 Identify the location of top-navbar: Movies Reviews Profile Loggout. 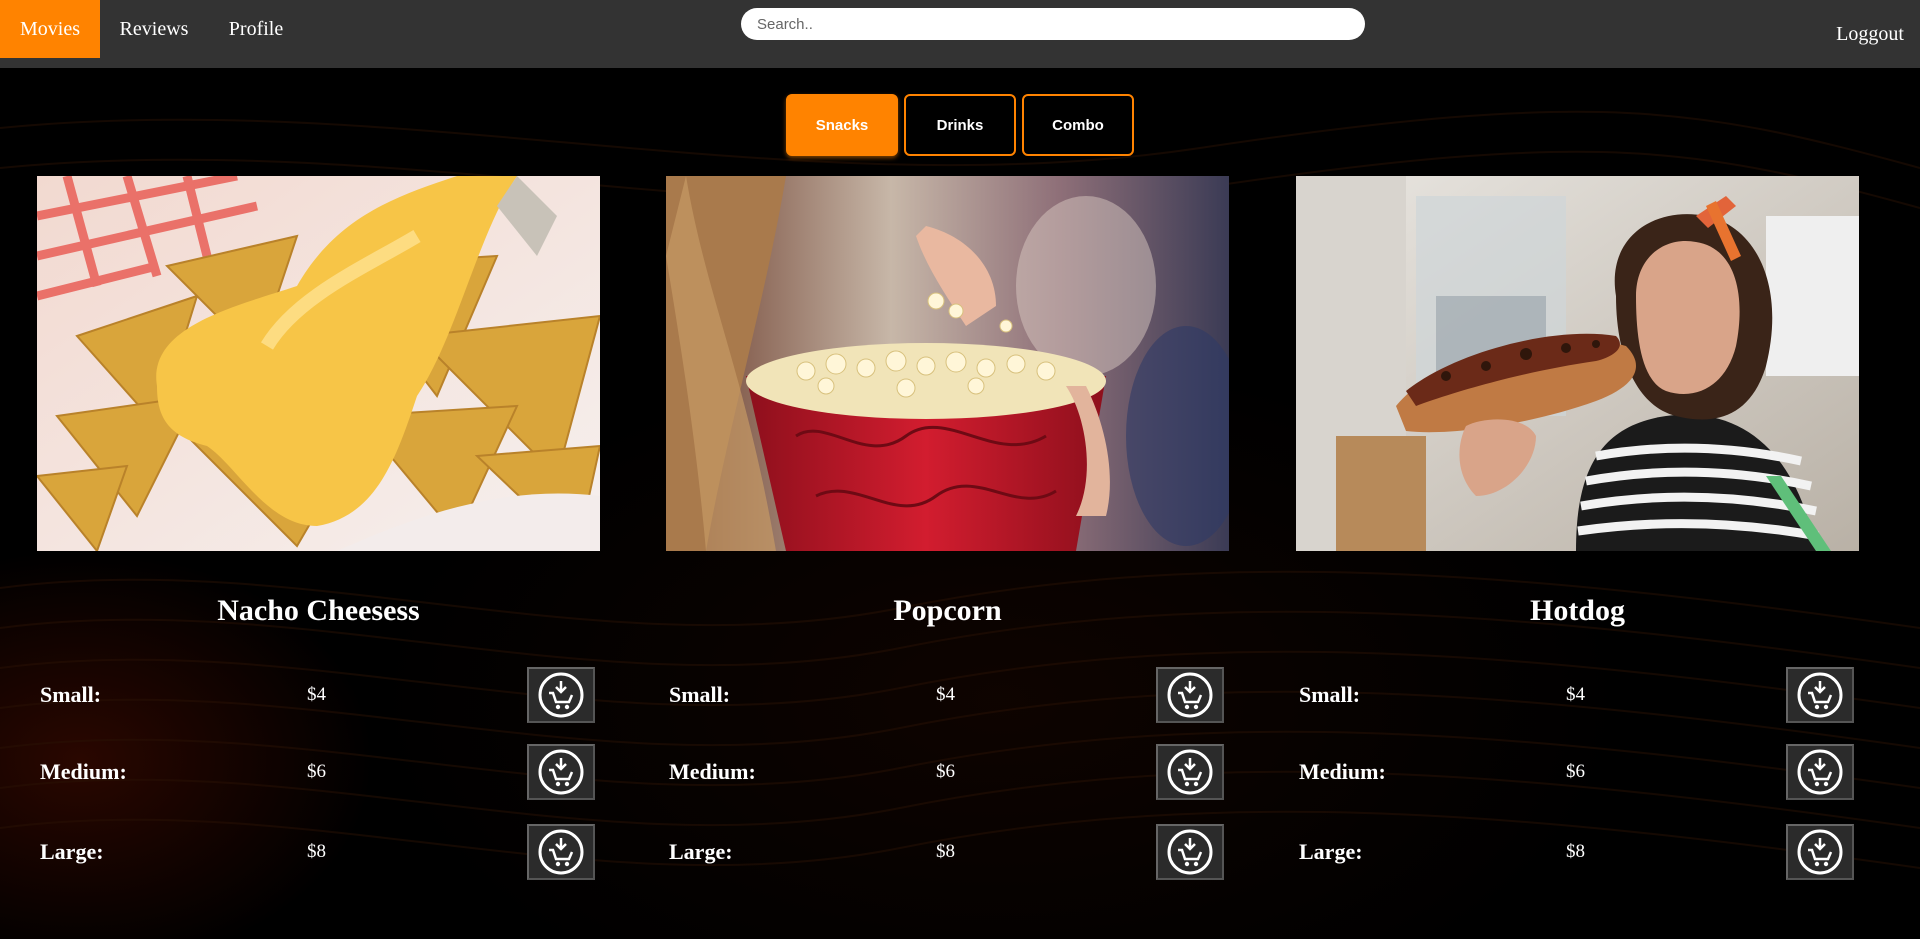
(960, 34).